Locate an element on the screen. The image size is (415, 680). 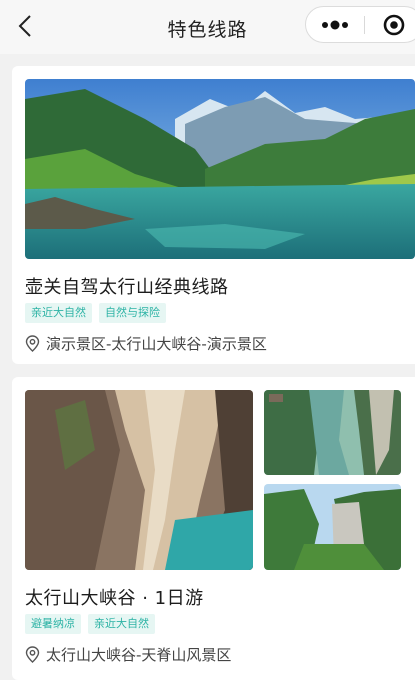
route-location: 太行山大峡谷-天脊山风景区 is located at coordinates (128, 654).